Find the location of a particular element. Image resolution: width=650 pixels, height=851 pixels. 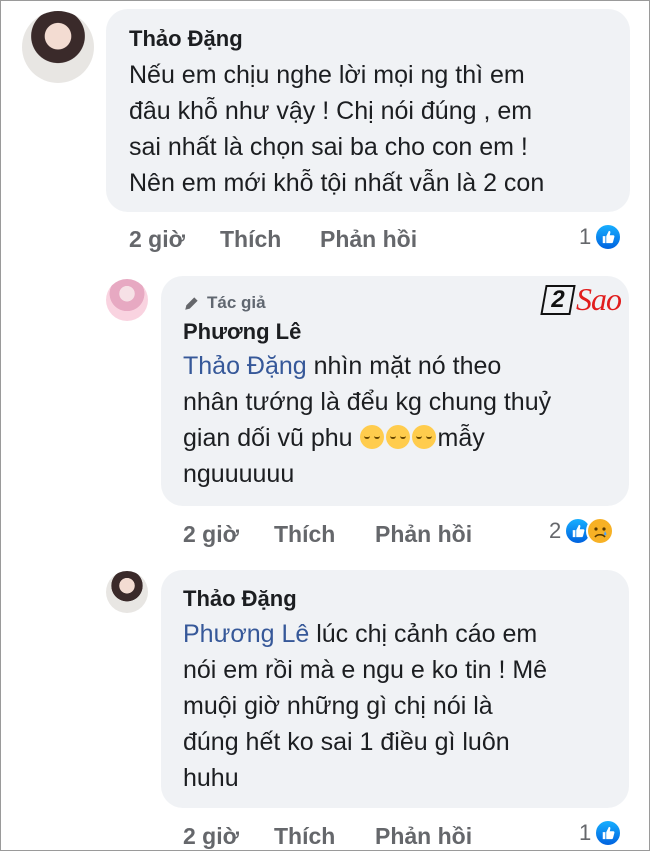

comment-line: Phương Lê lúc chị cảnh cáo em is located at coordinates (365, 634).